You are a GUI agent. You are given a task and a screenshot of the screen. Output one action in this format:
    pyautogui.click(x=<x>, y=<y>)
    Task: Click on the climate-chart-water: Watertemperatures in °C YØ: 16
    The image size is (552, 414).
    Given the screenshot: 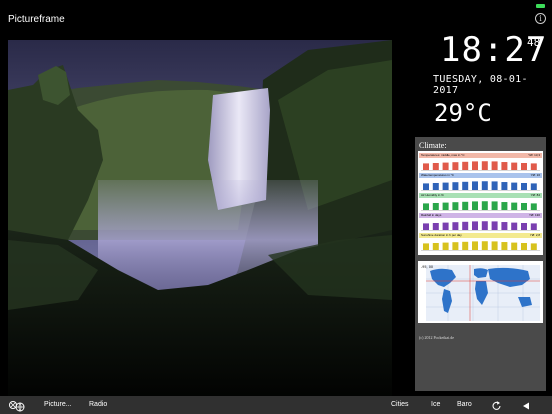 What is the action you would take?
    pyautogui.click(x=480, y=182)
    